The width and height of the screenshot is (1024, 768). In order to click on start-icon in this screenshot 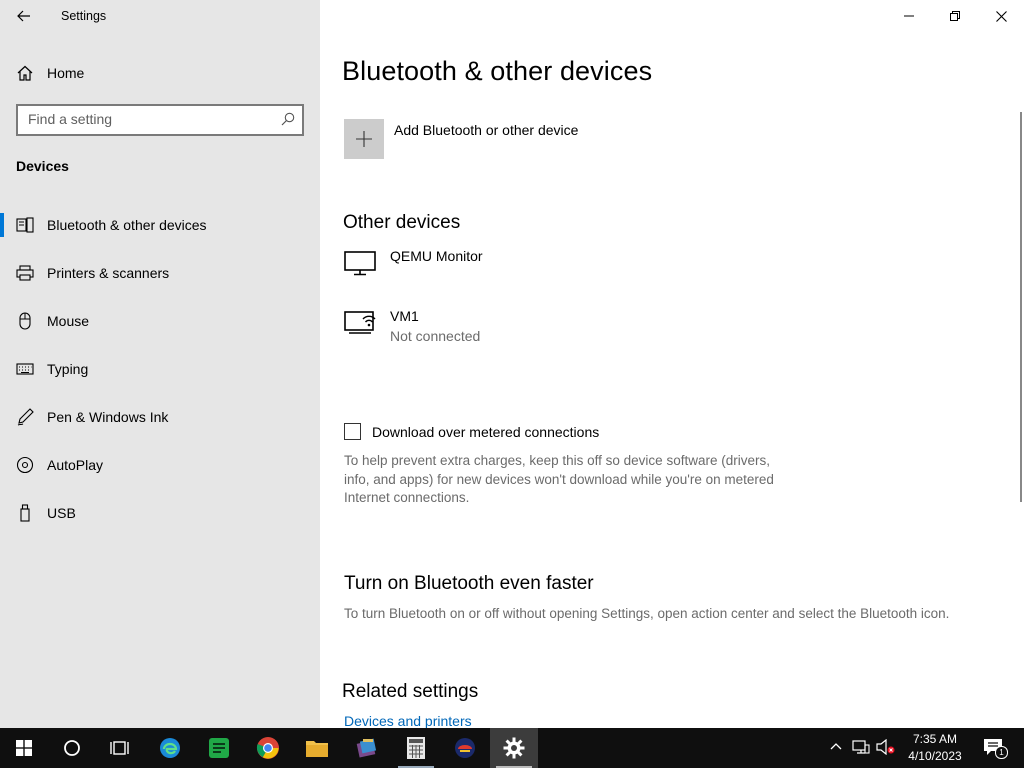, I will do `click(24, 748)`.